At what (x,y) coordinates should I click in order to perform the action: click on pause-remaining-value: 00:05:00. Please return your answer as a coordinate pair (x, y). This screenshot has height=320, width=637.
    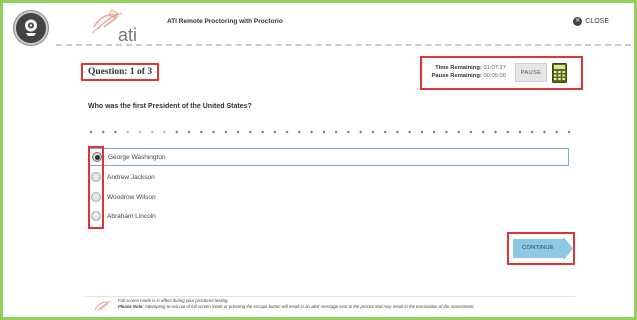
    Looking at the image, I should click on (494, 76).